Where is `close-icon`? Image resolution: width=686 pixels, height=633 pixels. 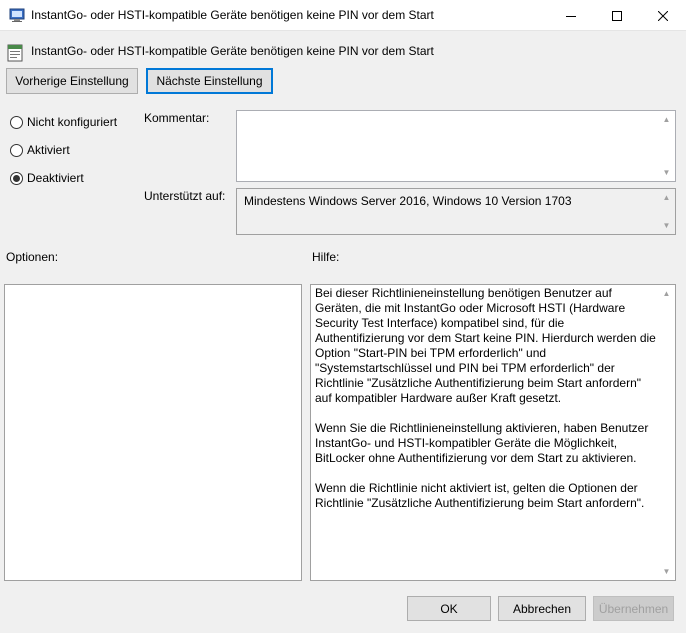
close-icon is located at coordinates (663, 15).